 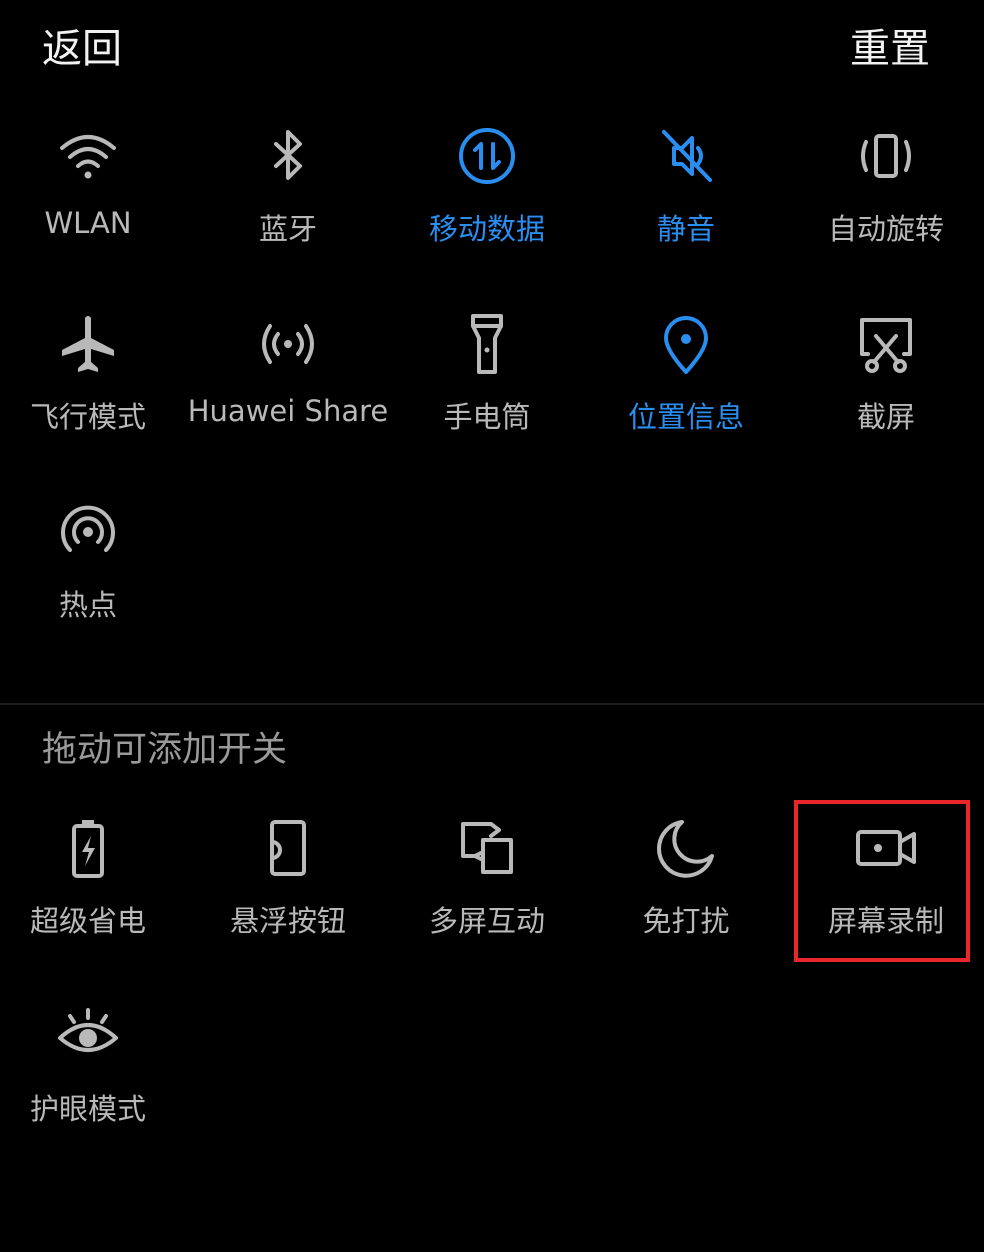 What do you see at coordinates (486, 921) in the screenshot?
I see `tile-label: 多屏互动` at bounding box center [486, 921].